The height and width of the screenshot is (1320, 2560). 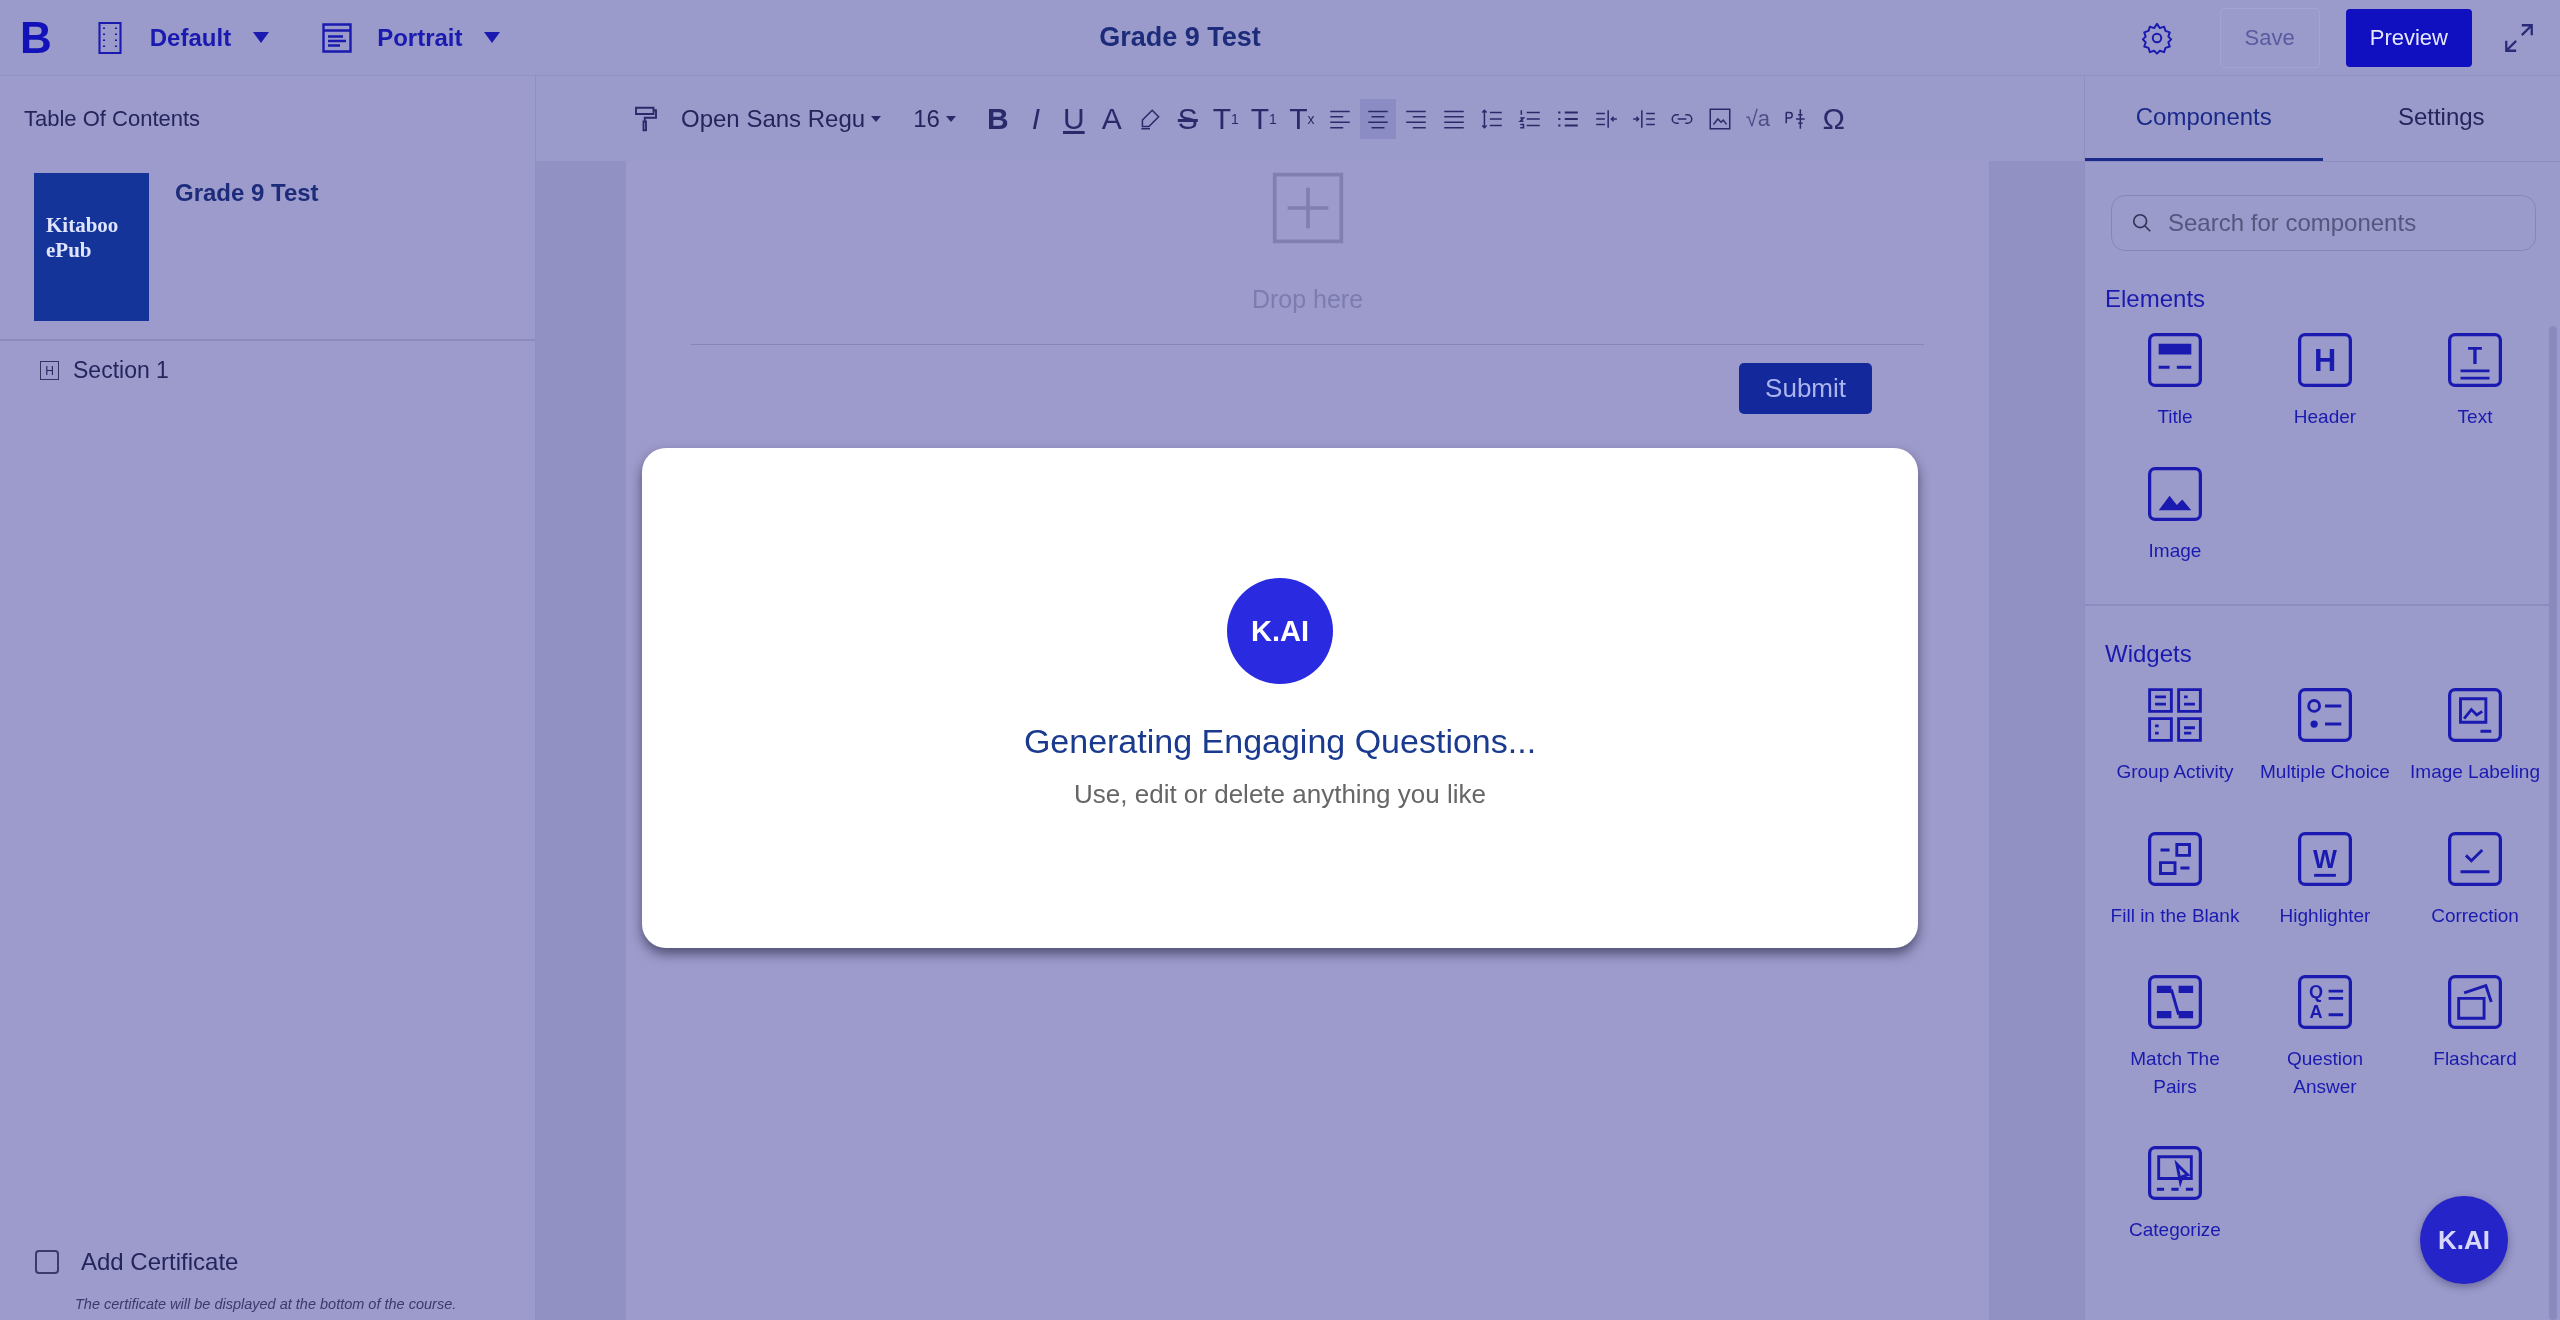 I want to click on panel-tab: Settings, so click(x=2441, y=118).